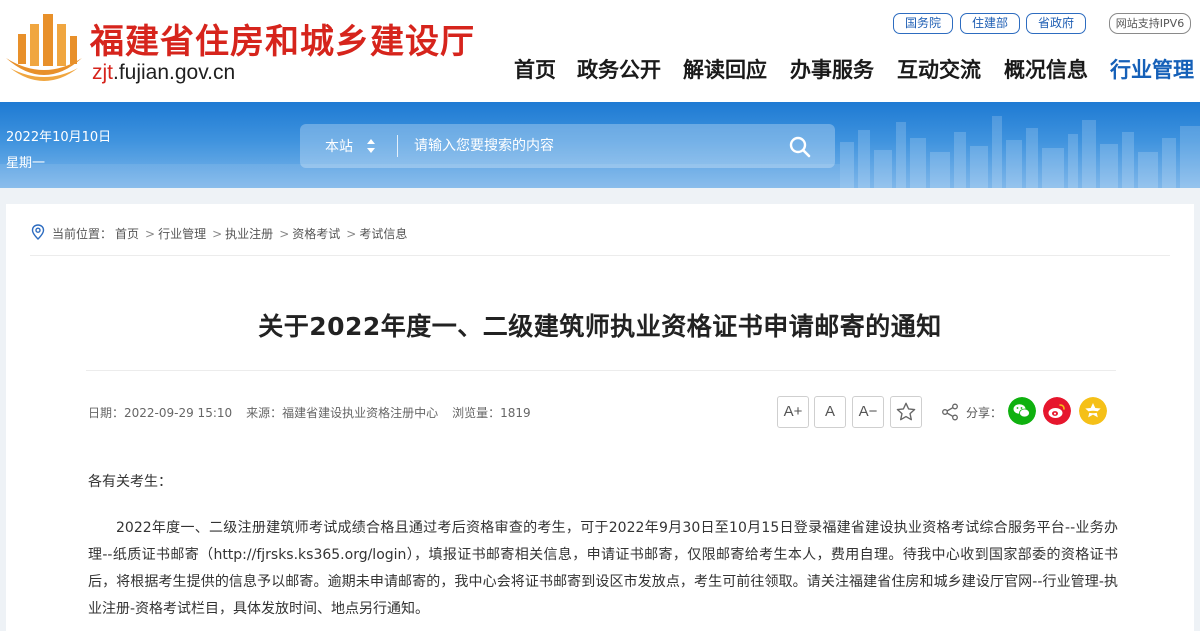 This screenshot has width=1200, height=631. What do you see at coordinates (127, 234) in the screenshot?
I see `breadcrumb-home: 首页` at bounding box center [127, 234].